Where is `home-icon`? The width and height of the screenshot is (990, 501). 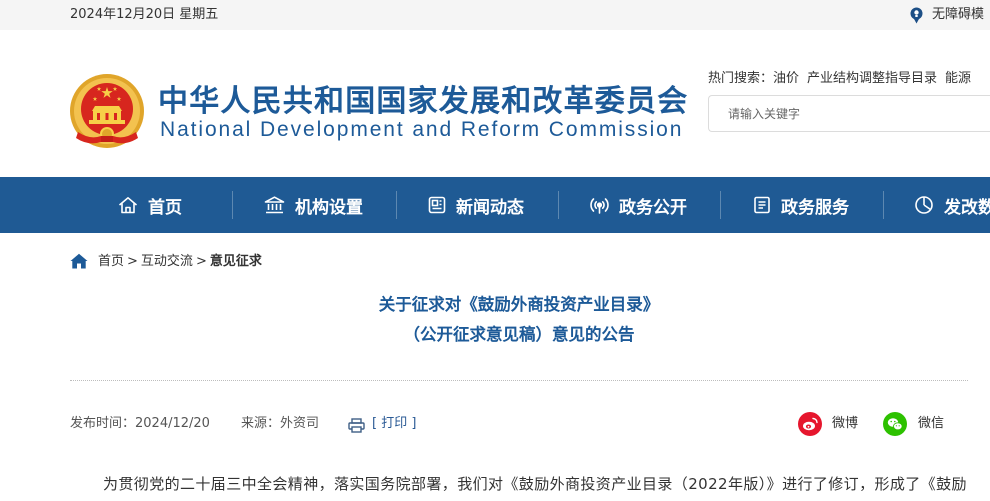 home-icon is located at coordinates (128, 205).